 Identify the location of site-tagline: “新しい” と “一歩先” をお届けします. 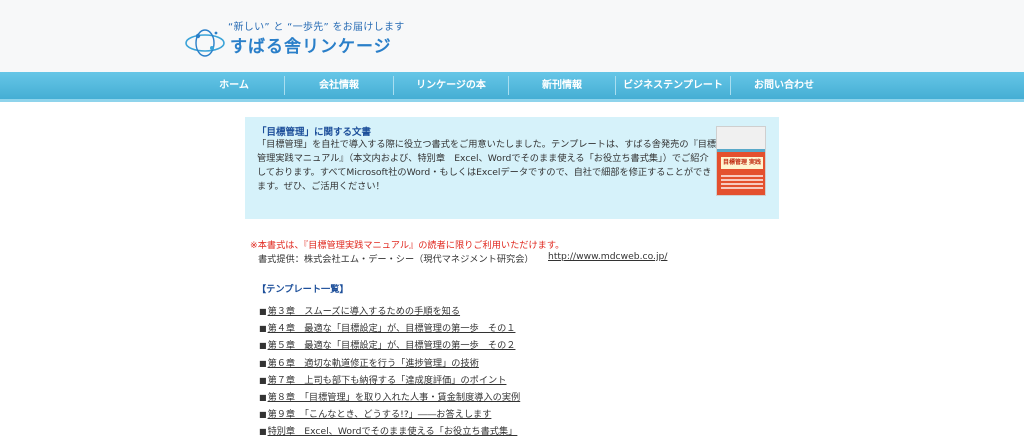
(316, 27).